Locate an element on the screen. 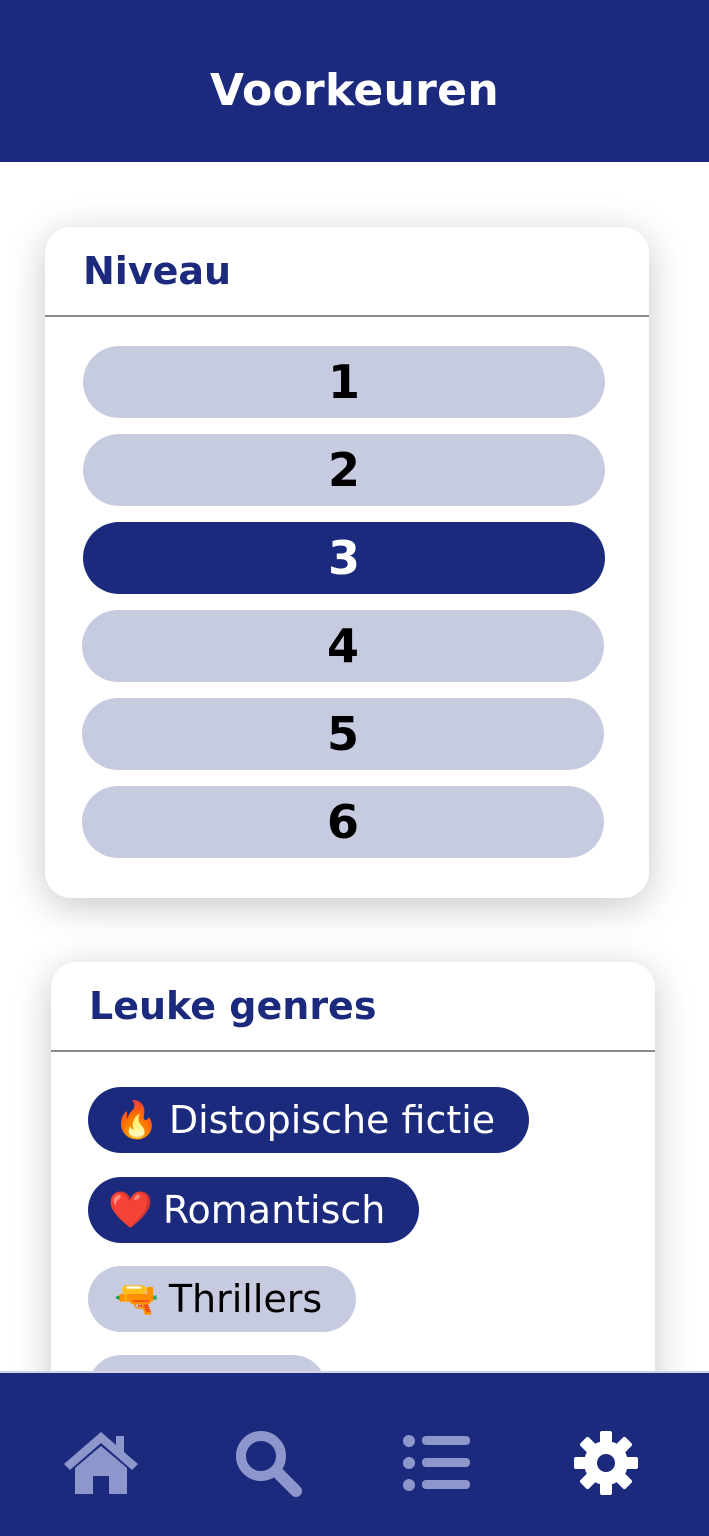 The height and width of the screenshot is (1536, 709). genre-chip-romantisch: ❤️ Romantisch is located at coordinates (254, 1210).